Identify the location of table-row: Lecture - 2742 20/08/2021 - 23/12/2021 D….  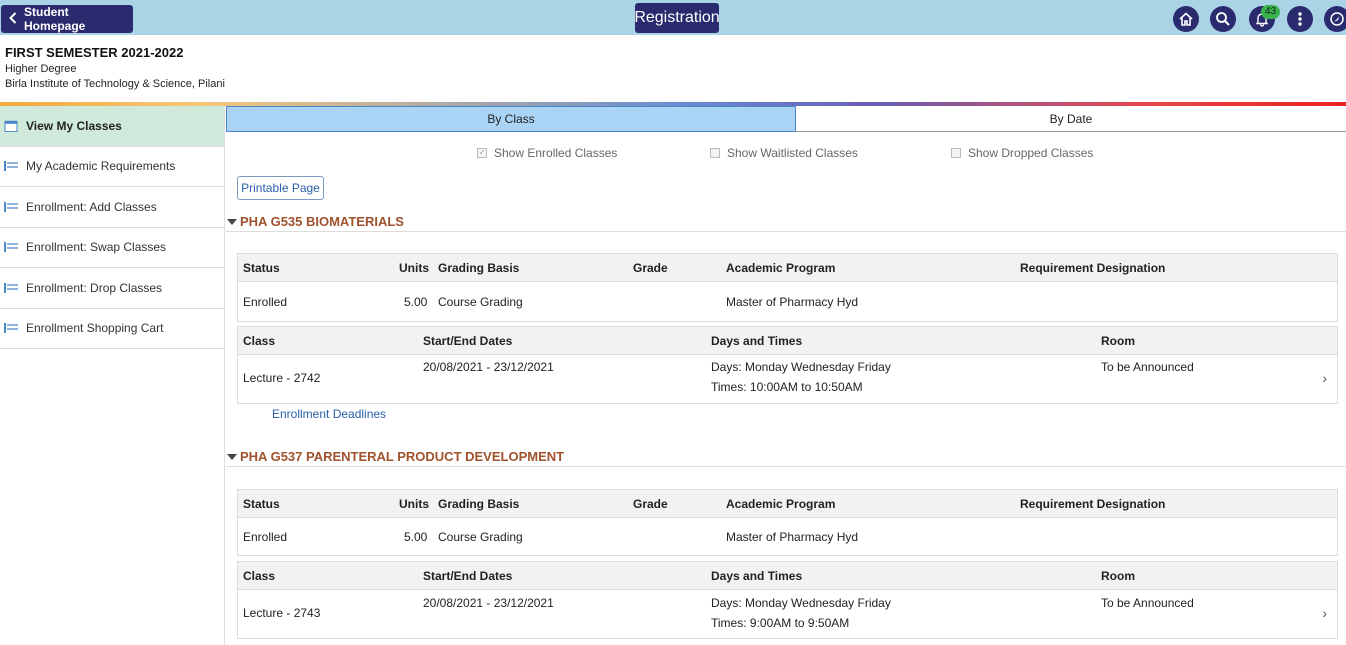
(787, 379).